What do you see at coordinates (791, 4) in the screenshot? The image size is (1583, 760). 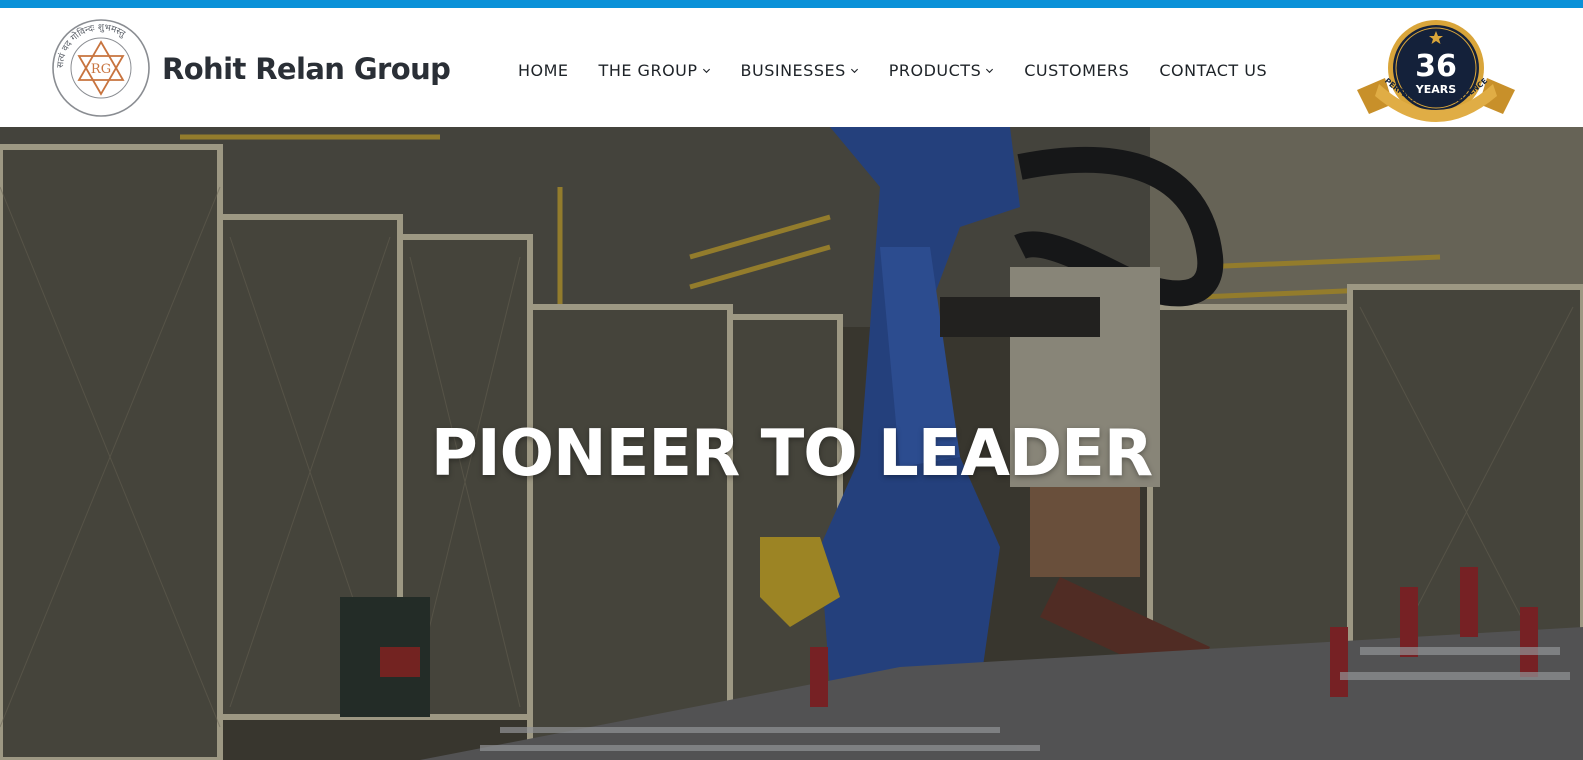 I see `top-accent-bar` at bounding box center [791, 4].